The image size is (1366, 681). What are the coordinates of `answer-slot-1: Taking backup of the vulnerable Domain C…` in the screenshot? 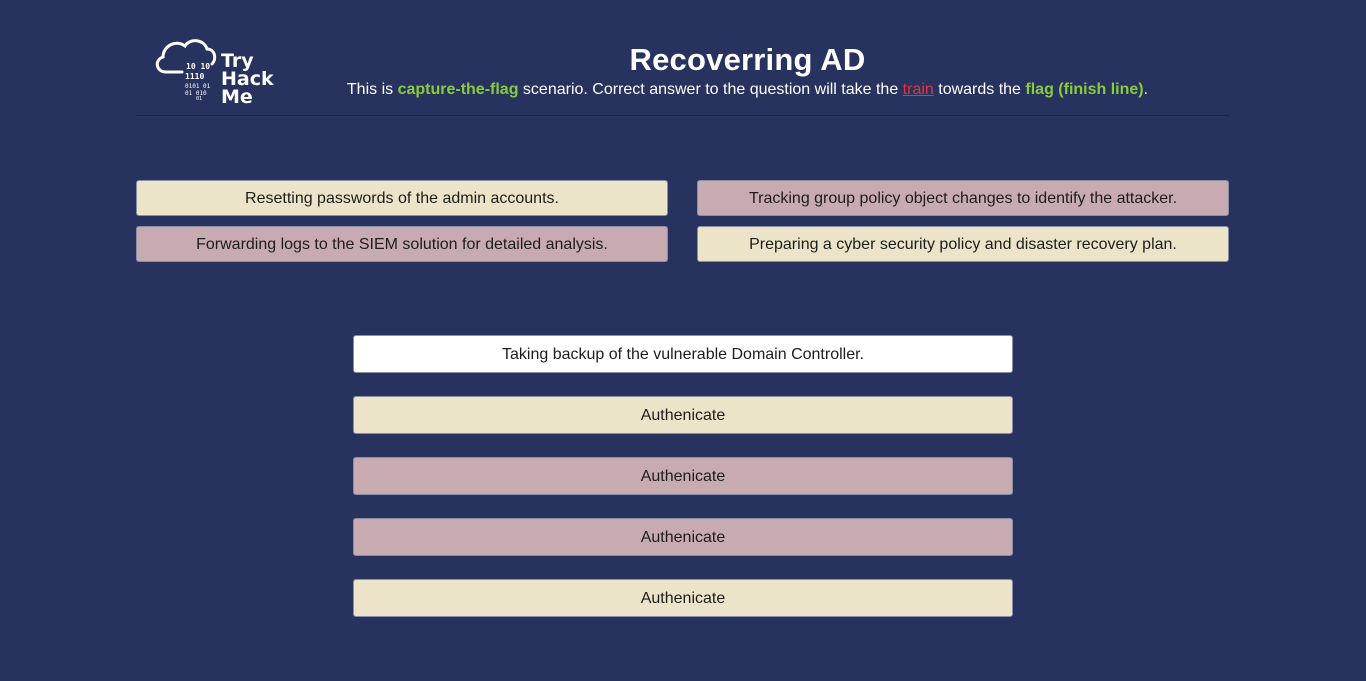 It's located at (683, 354).